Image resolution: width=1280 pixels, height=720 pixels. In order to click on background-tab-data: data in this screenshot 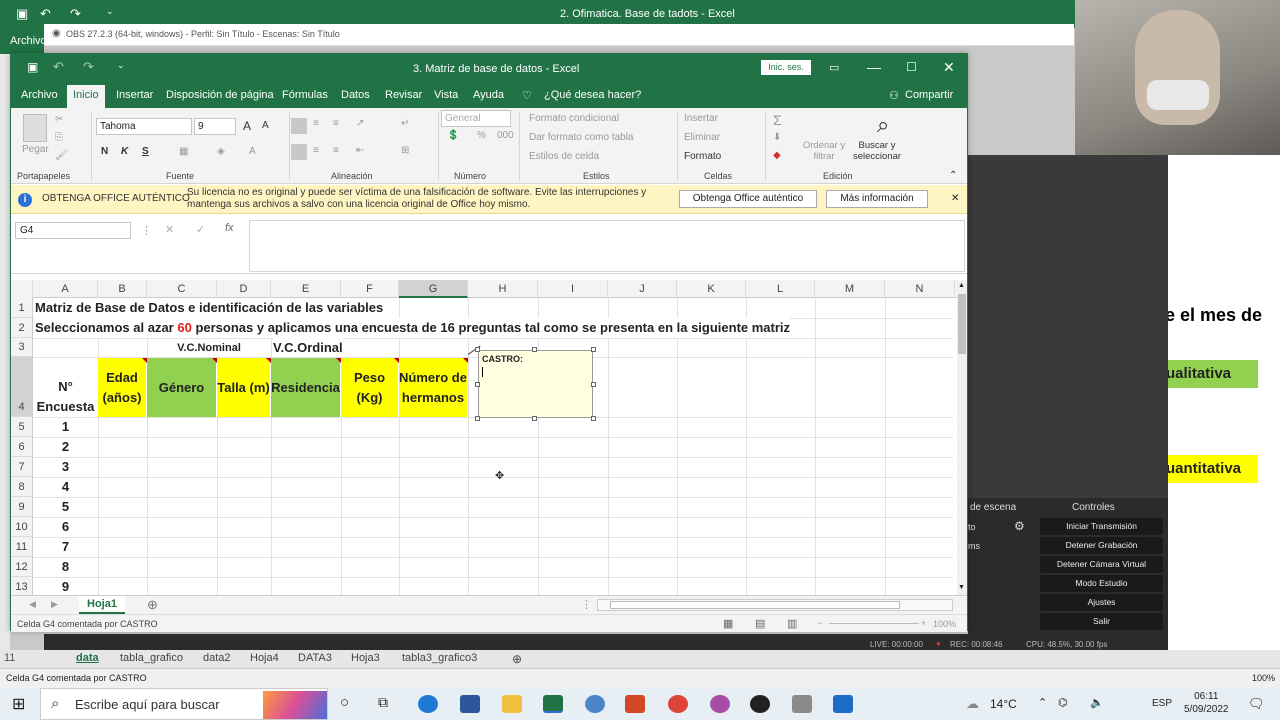, I will do `click(87, 658)`.